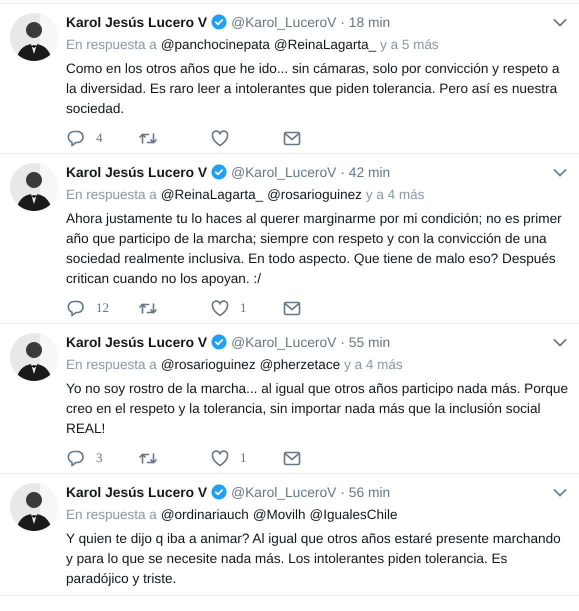 The height and width of the screenshot is (611, 579). Describe the element at coordinates (102, 308) in the screenshot. I see `reply-count: 12` at that location.